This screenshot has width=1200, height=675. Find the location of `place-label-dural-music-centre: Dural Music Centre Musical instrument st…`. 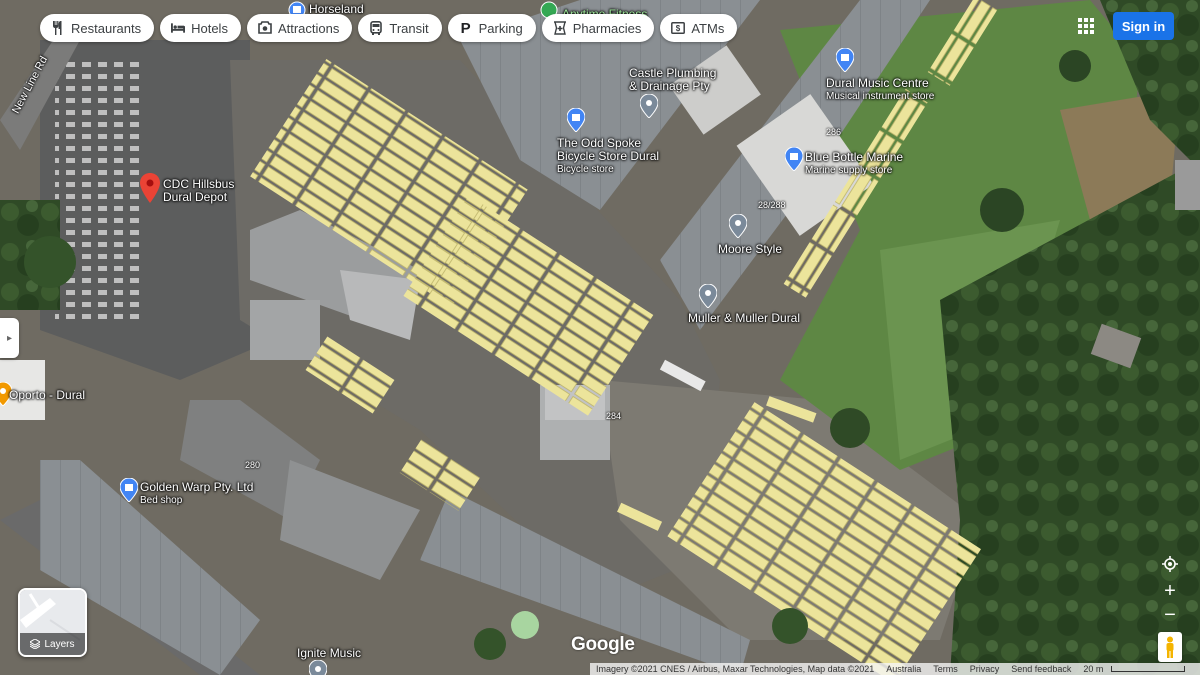

place-label-dural-music-centre: Dural Music Centre Musical instrument st… is located at coordinates (880, 90).